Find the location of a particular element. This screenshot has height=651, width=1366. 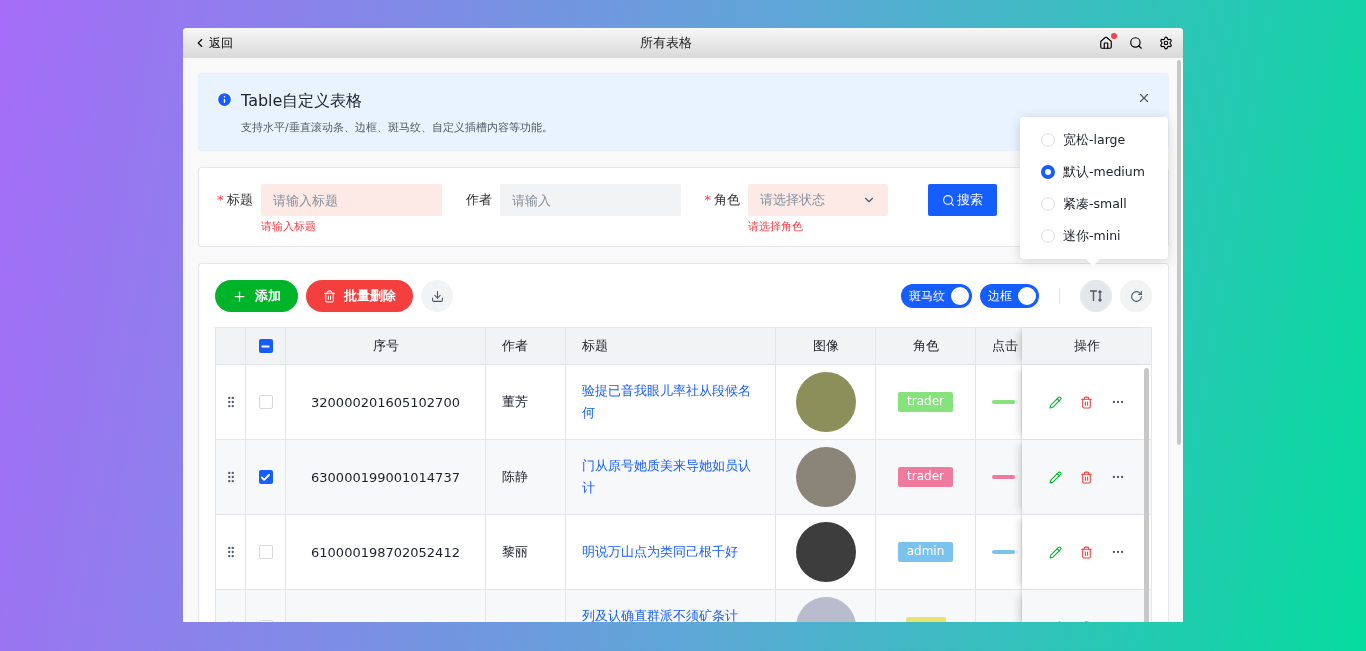

title-link: 门从原号她质美来导她如员认计 is located at coordinates (670, 477).